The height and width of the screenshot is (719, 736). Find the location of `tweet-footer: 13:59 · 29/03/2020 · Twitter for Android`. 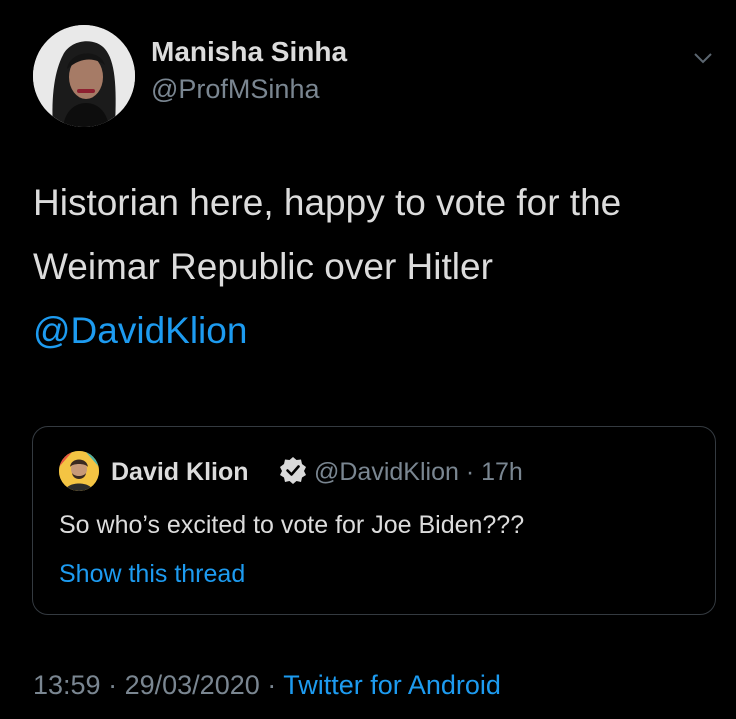

tweet-footer: 13:59 · 29/03/2020 · Twitter for Android is located at coordinates (267, 685).